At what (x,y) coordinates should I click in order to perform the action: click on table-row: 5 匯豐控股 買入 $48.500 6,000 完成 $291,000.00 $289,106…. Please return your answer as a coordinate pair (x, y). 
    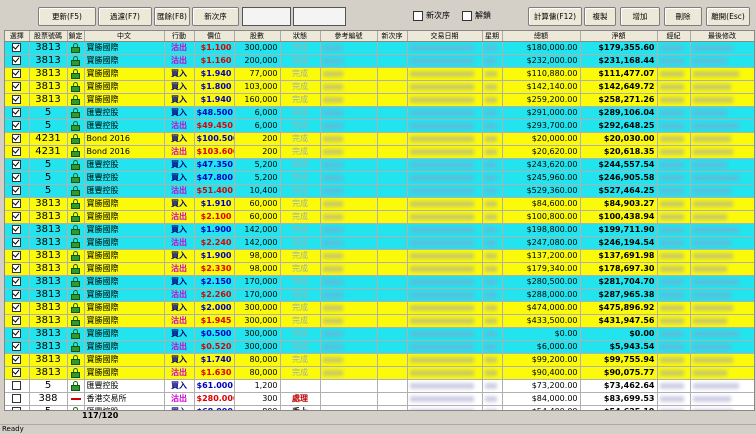
    Looking at the image, I should click on (379, 113).